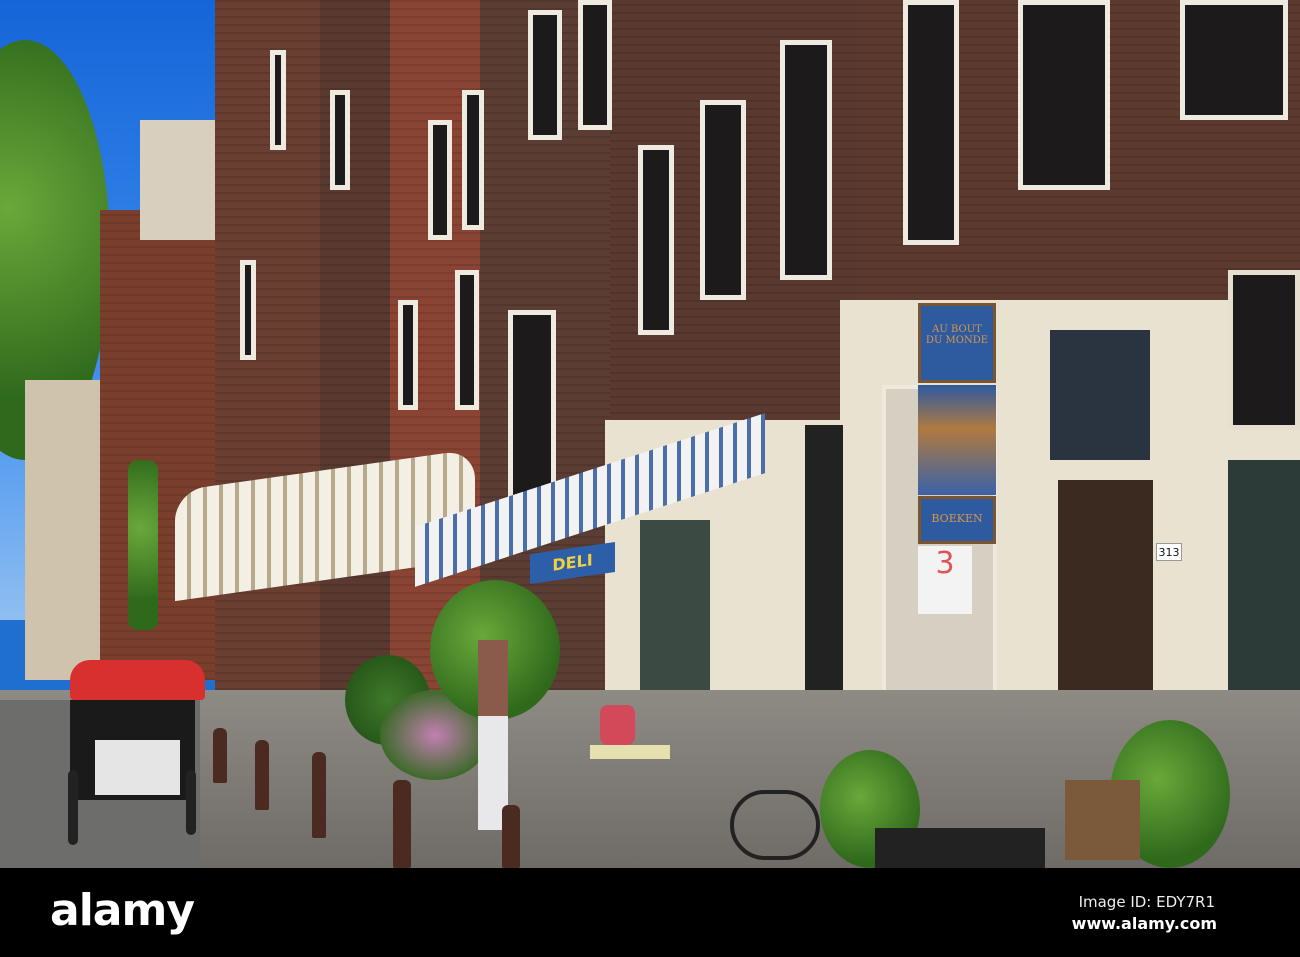  Describe the element at coordinates (1144, 923) in the screenshot. I see `alamy-url: www.alamy.com` at that location.